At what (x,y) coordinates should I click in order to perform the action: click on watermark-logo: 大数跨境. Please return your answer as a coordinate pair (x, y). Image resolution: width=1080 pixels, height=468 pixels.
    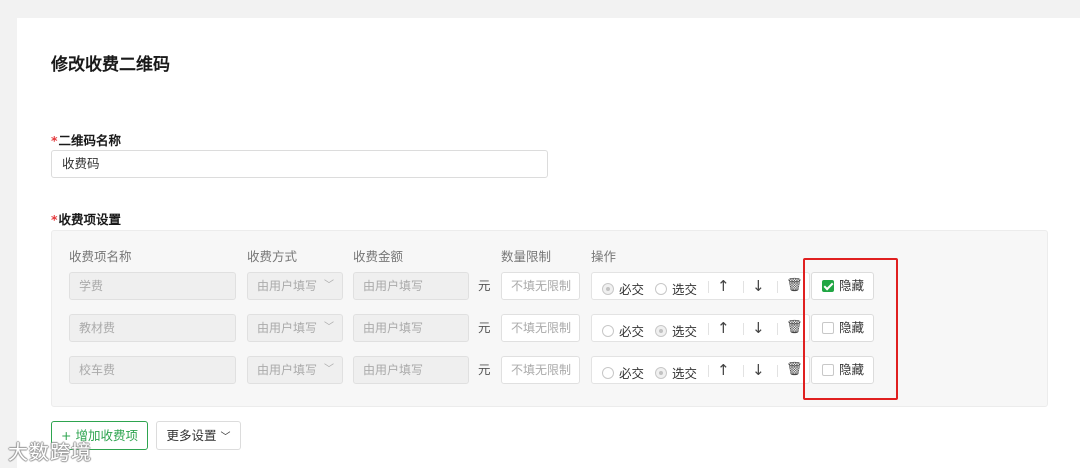
    Looking at the image, I should click on (50, 452).